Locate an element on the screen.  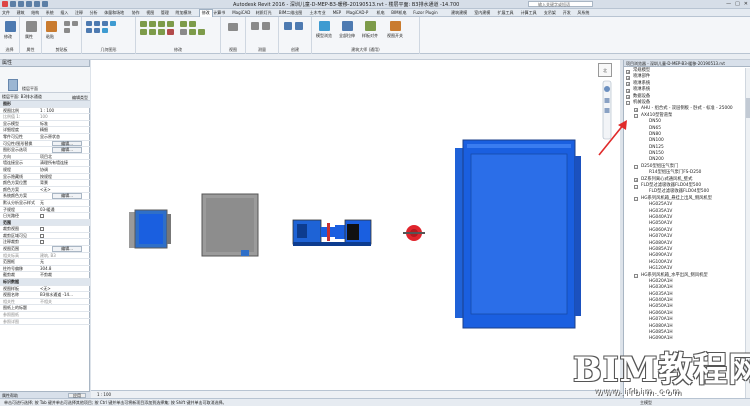
paint-icon is located at coordinates (105, 30).